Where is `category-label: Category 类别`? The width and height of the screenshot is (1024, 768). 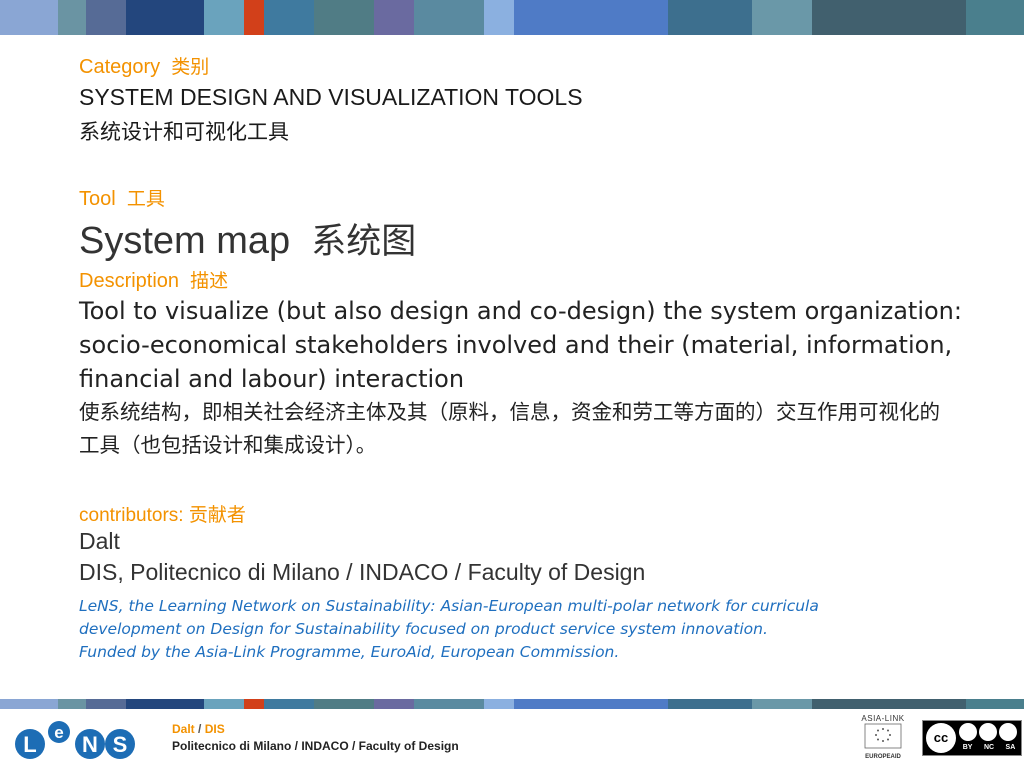 category-label: Category 类别 is located at coordinates (144, 67).